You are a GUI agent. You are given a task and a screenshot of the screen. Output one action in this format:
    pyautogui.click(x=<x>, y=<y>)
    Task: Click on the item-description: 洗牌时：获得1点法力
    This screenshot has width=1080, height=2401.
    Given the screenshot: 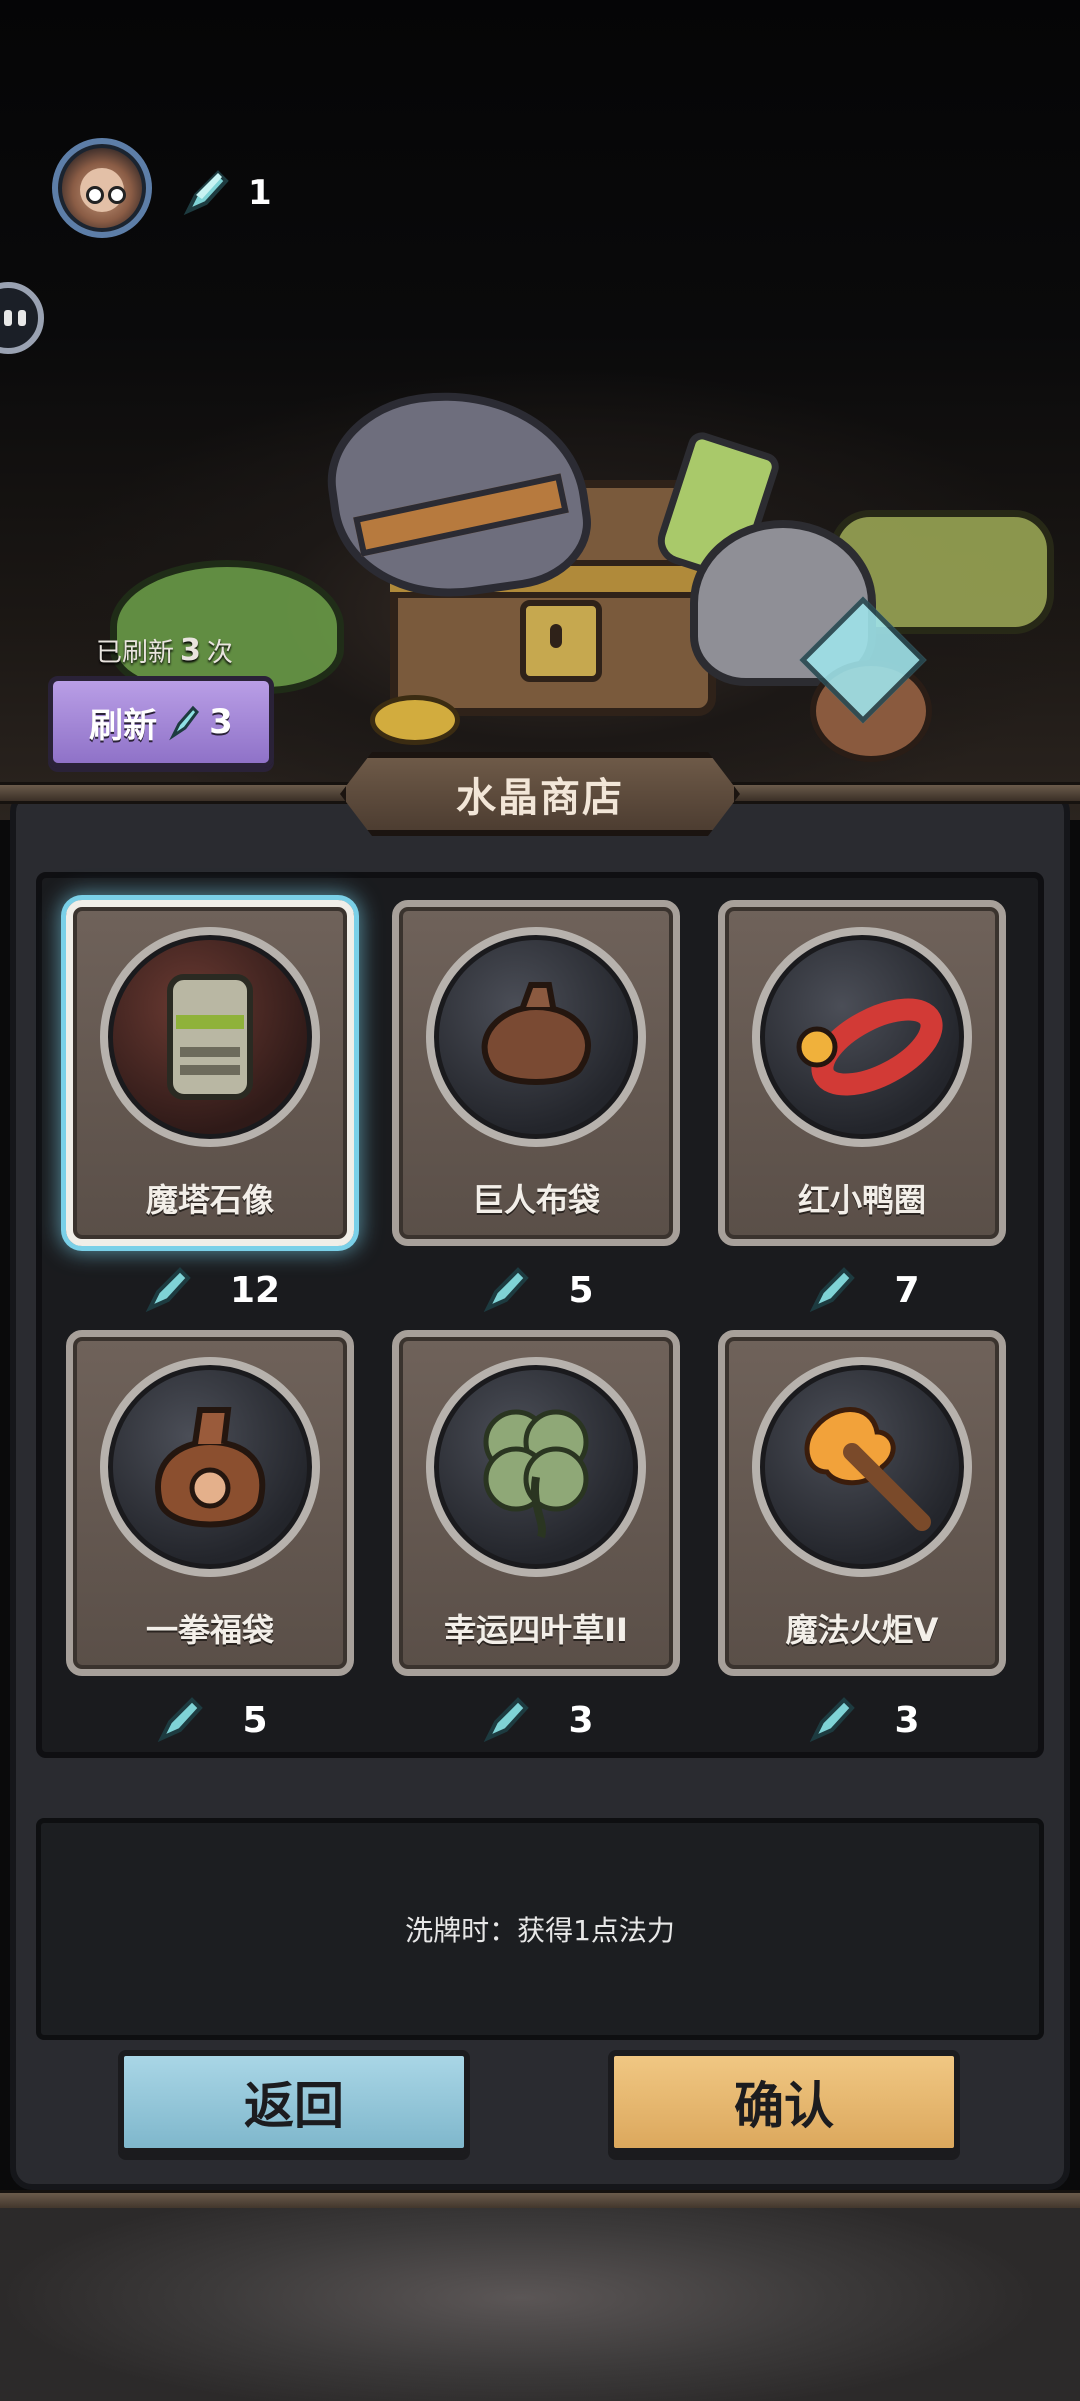 What is the action you would take?
    pyautogui.click(x=540, y=1929)
    